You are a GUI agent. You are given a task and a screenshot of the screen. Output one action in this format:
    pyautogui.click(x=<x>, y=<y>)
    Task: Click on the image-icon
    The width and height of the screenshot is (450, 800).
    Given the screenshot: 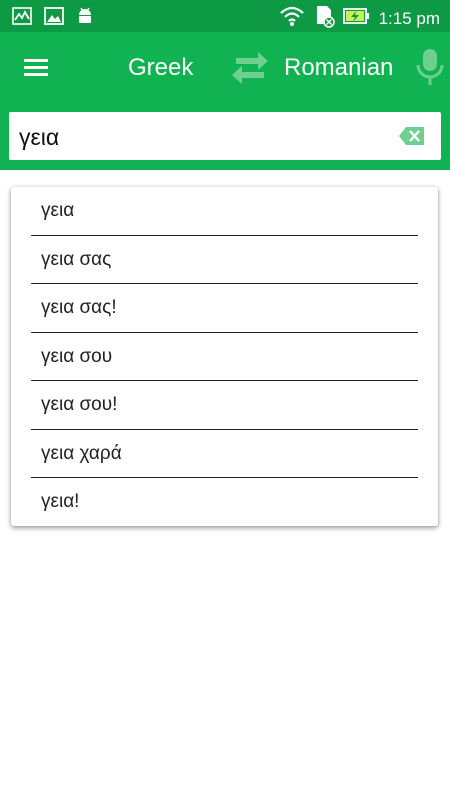 What is the action you would take?
    pyautogui.click(x=54, y=18)
    